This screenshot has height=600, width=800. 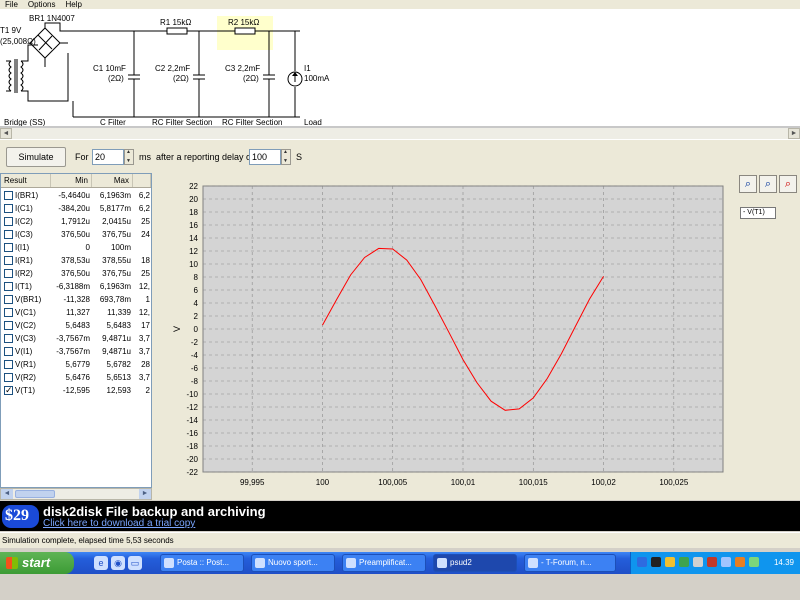 What do you see at coordinates (26, 338) in the screenshot?
I see `result-name-cell: V(C3)` at bounding box center [26, 338].